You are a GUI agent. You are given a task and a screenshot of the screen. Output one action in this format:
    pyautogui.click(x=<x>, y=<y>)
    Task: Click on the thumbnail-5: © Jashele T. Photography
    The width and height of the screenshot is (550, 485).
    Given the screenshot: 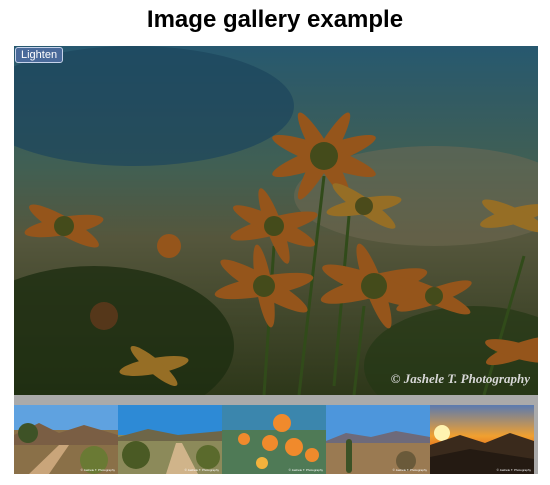 What is the action you would take?
    pyautogui.click(x=482, y=439)
    